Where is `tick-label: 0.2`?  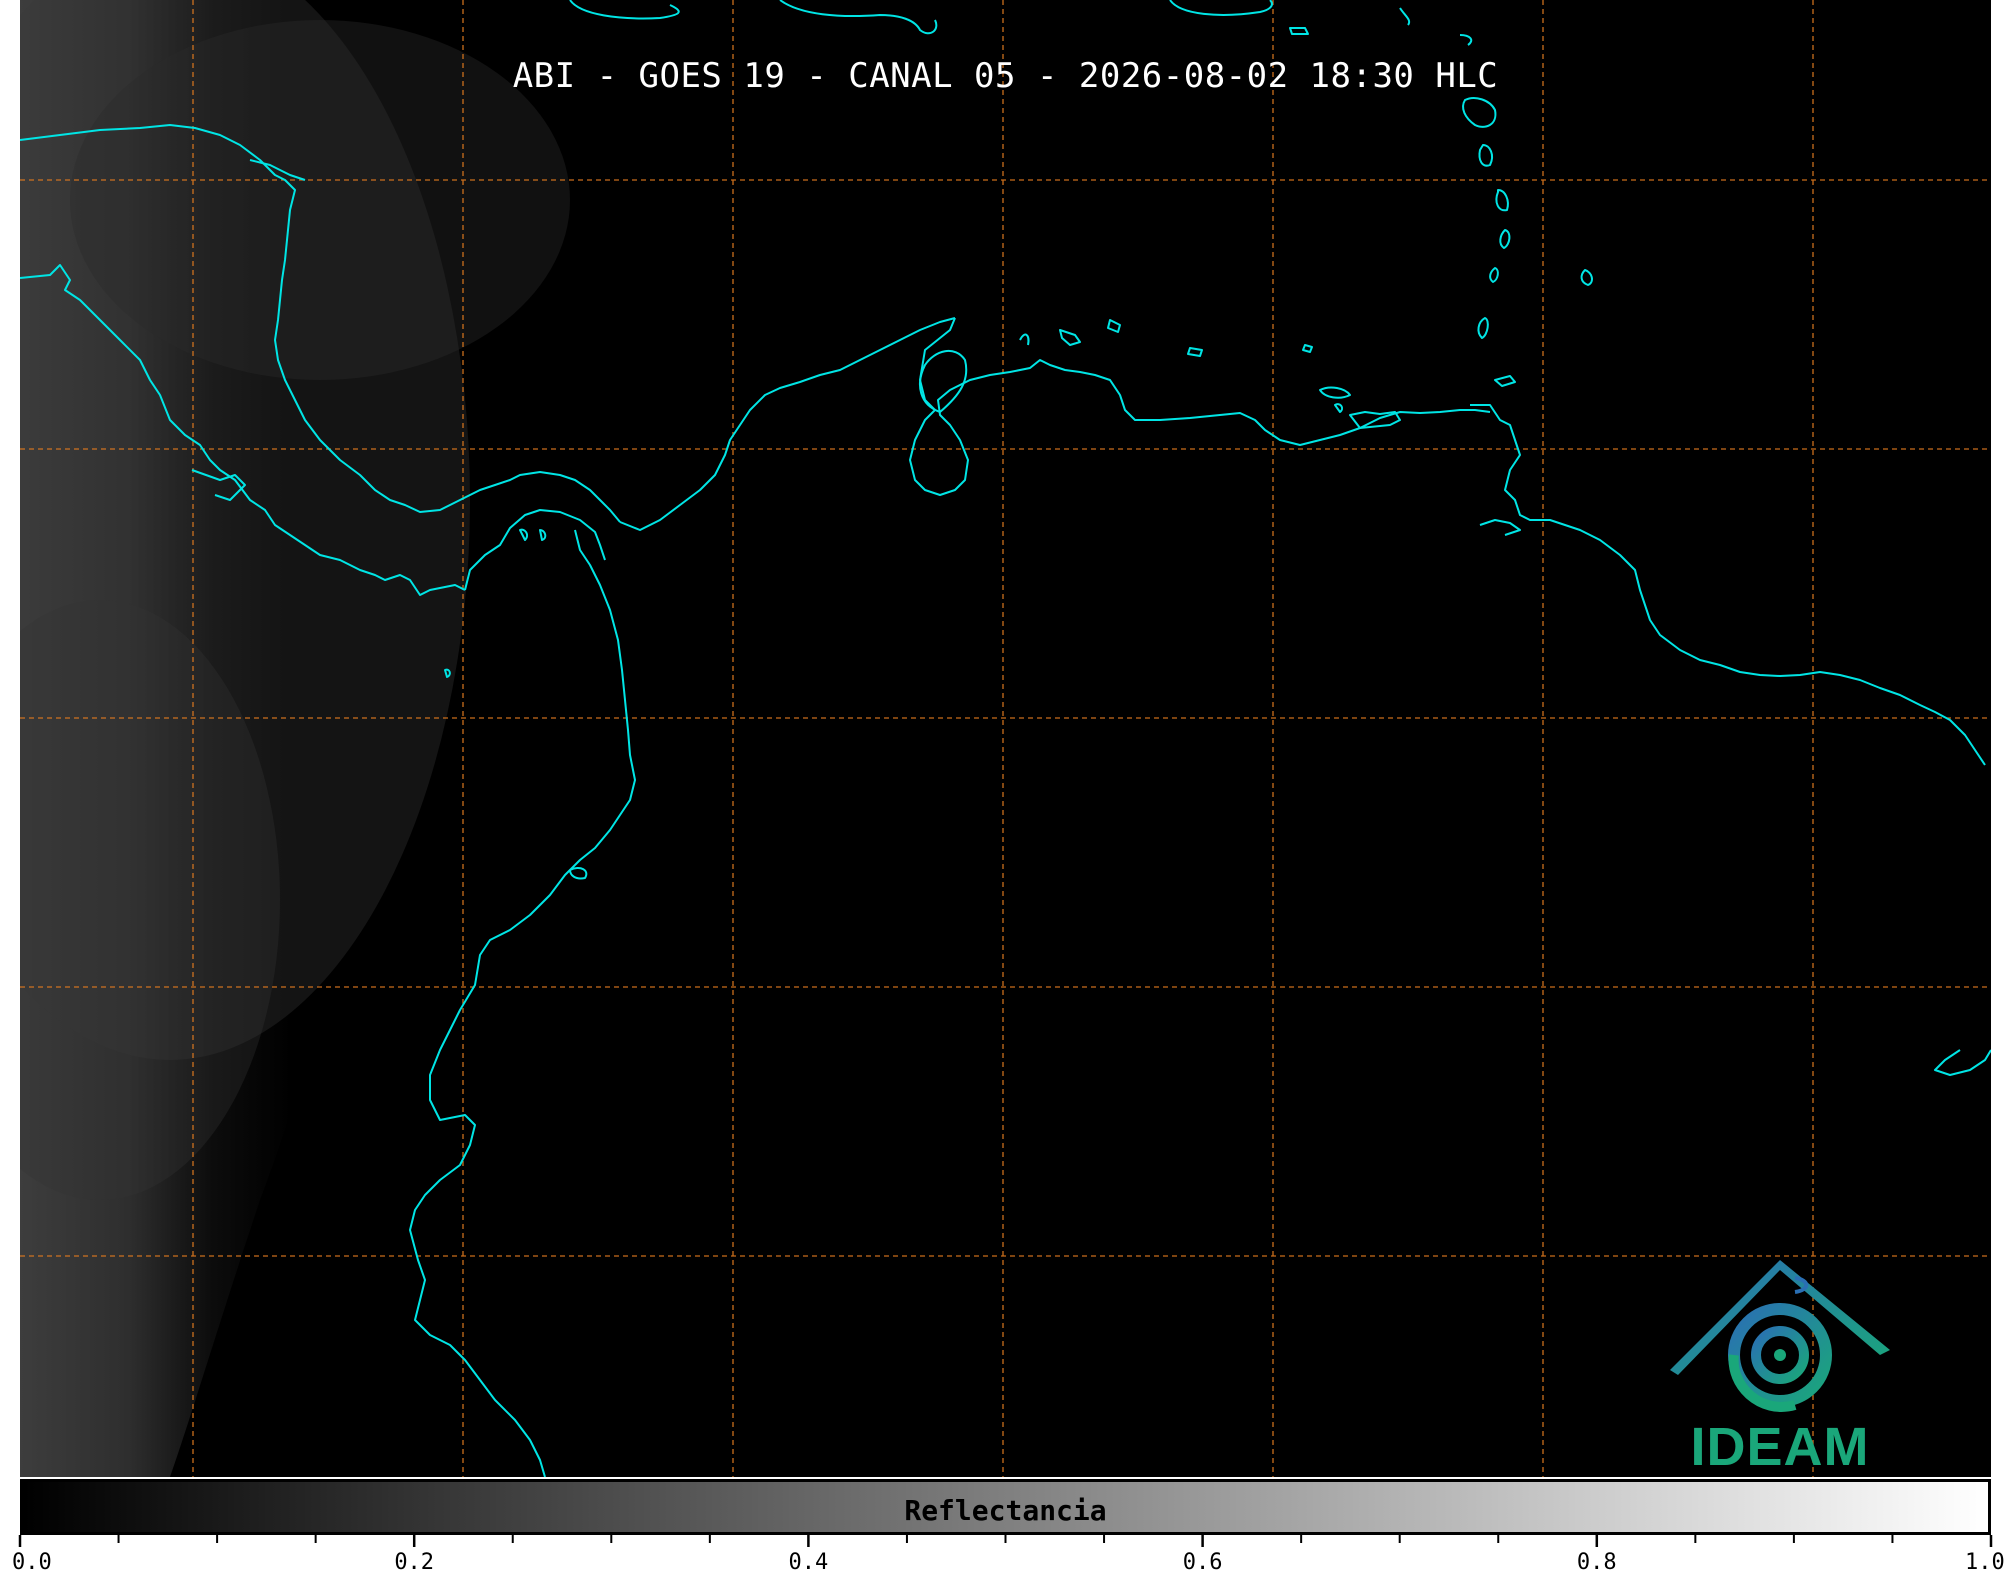
tick-label: 0.2 is located at coordinates (414, 1562).